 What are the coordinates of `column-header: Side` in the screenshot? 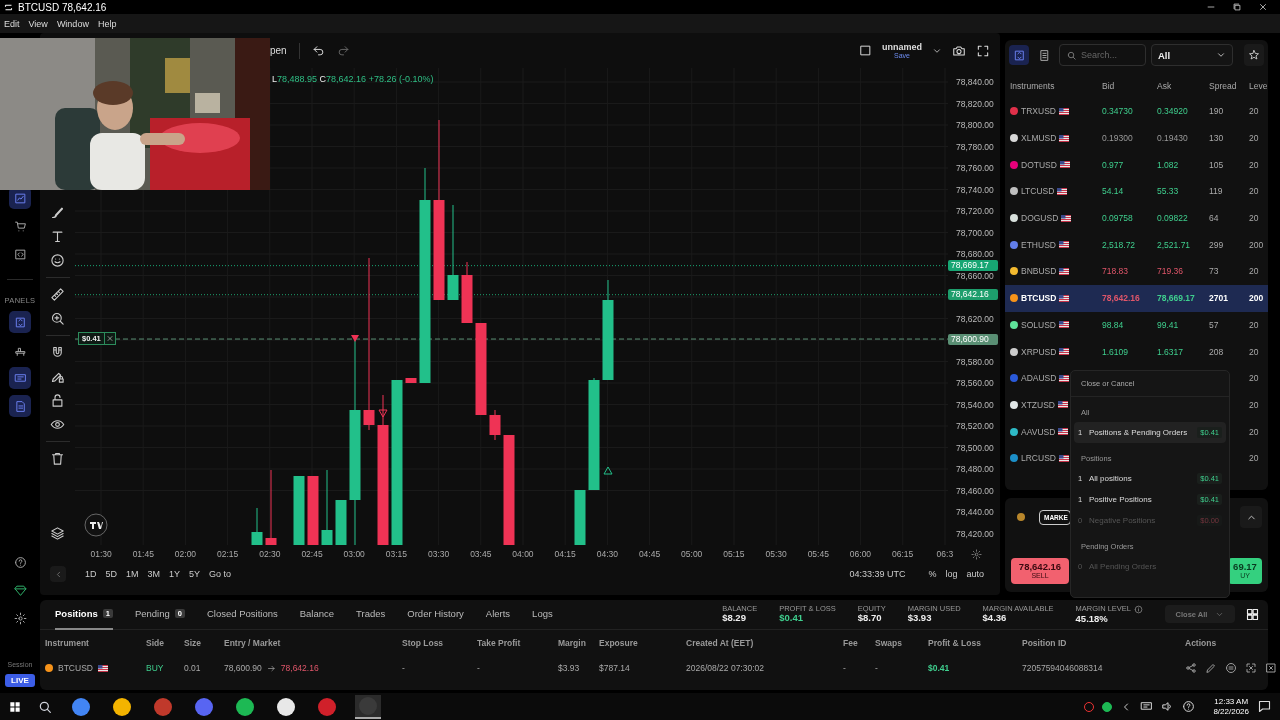 It's located at (155, 643).